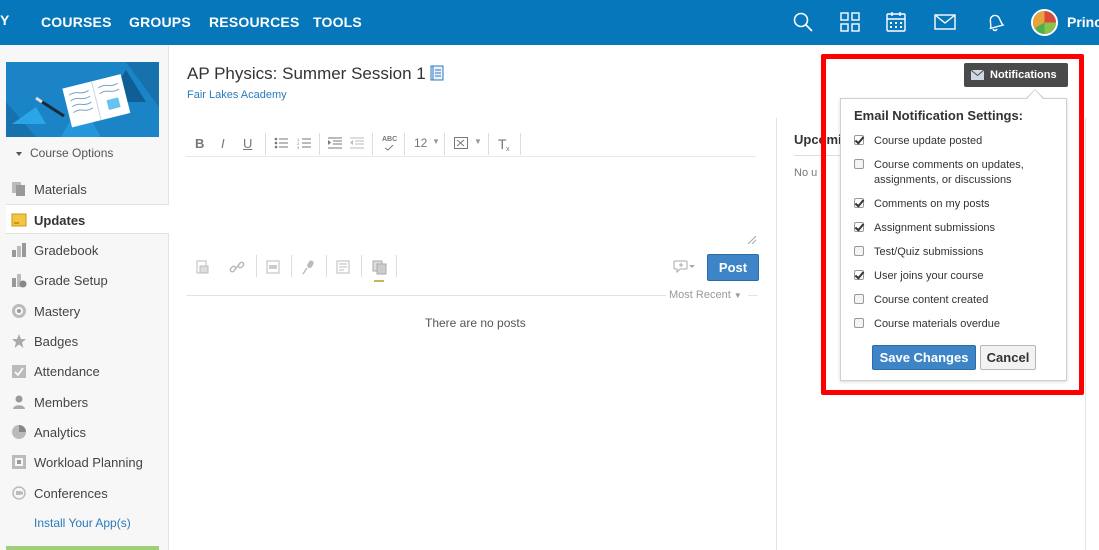 Image resolution: width=1099 pixels, height=550 pixels. Describe the element at coordinates (819, 155) in the screenshot. I see `upcoming-divider` at that location.